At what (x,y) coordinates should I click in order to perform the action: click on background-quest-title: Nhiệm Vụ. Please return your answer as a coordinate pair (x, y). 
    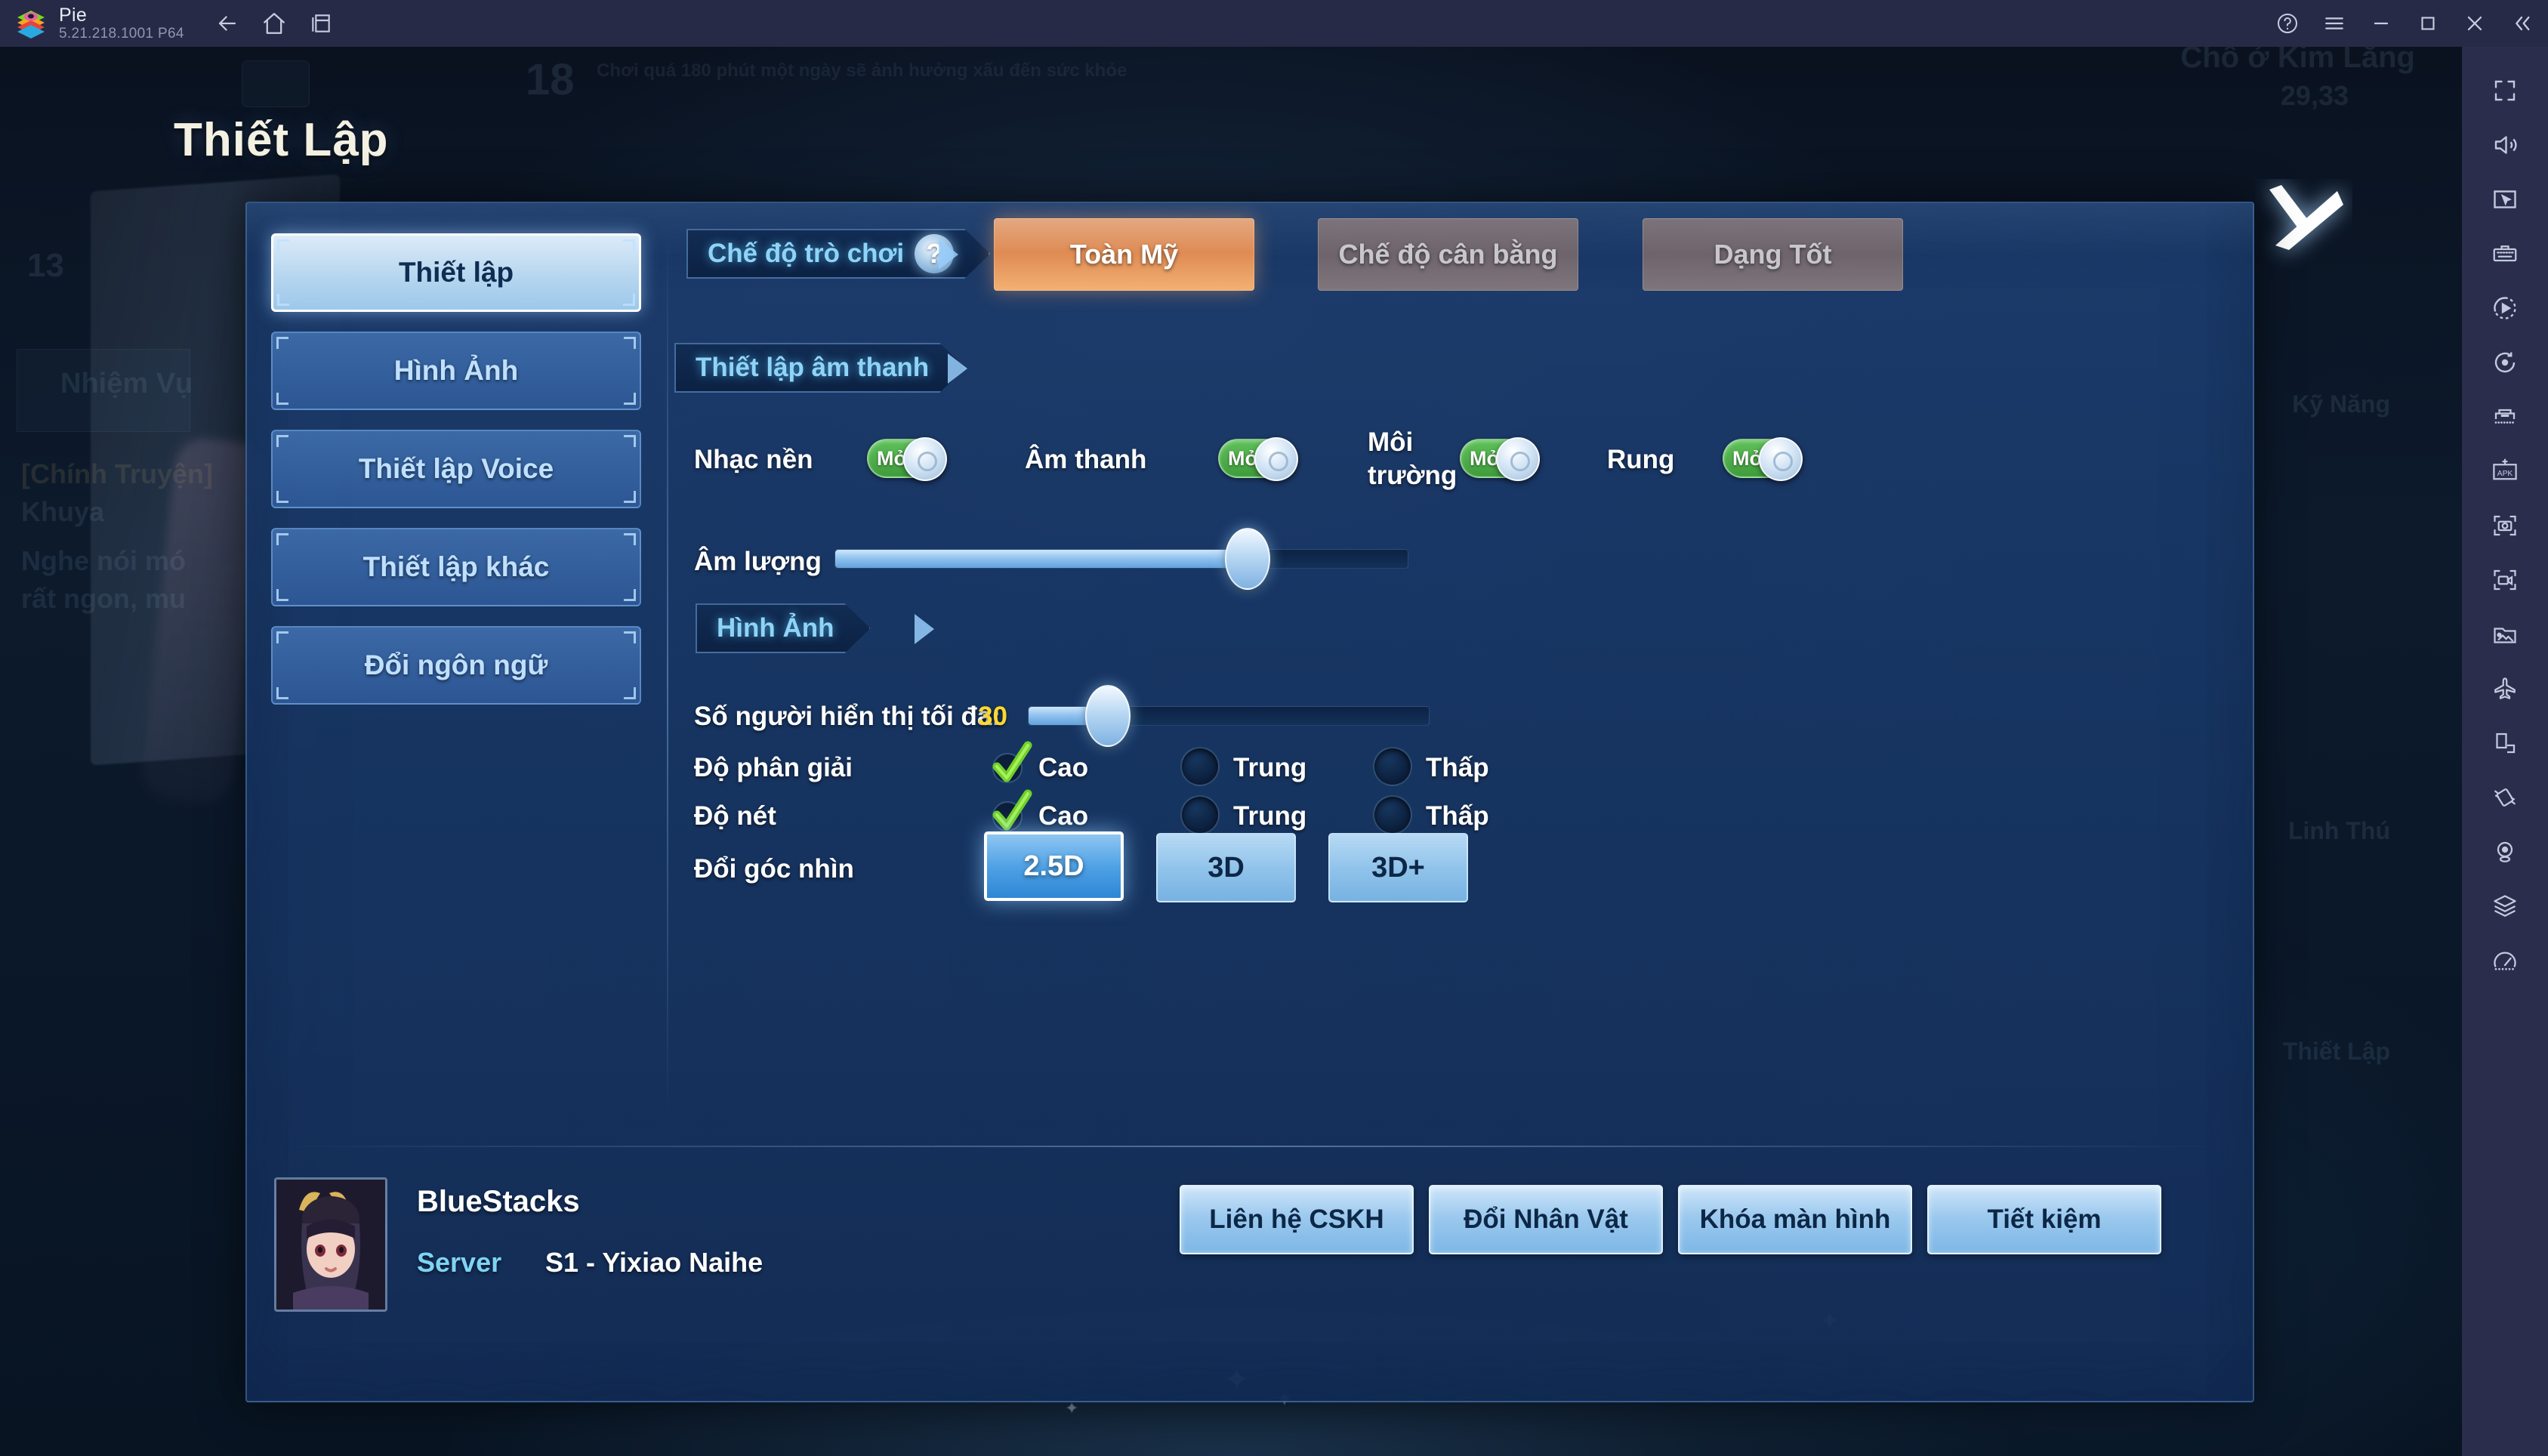
    Looking at the image, I should click on (126, 383).